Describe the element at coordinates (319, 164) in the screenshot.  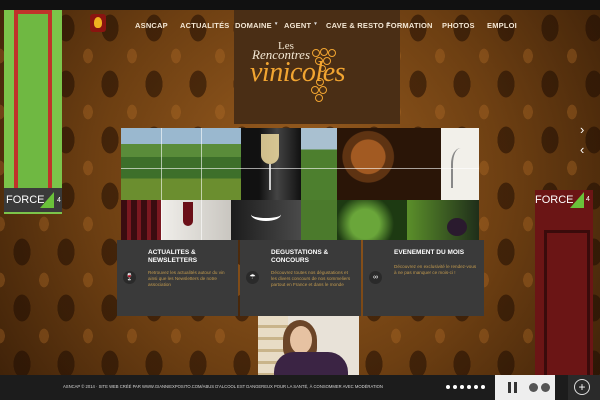
I see `photo-vineyard-rows` at that location.